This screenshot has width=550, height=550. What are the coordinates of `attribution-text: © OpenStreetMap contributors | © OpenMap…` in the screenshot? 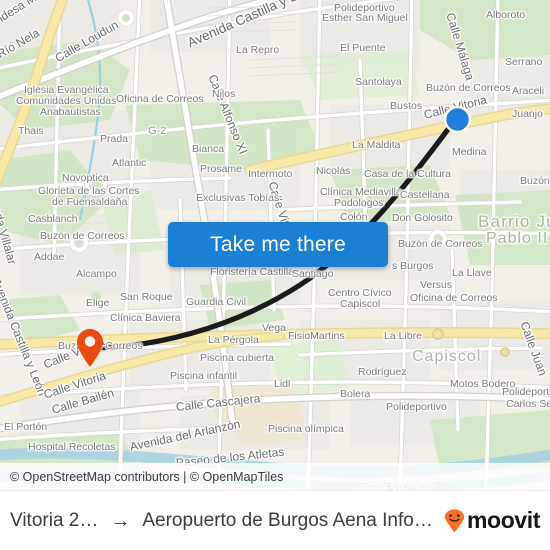 It's located at (147, 476).